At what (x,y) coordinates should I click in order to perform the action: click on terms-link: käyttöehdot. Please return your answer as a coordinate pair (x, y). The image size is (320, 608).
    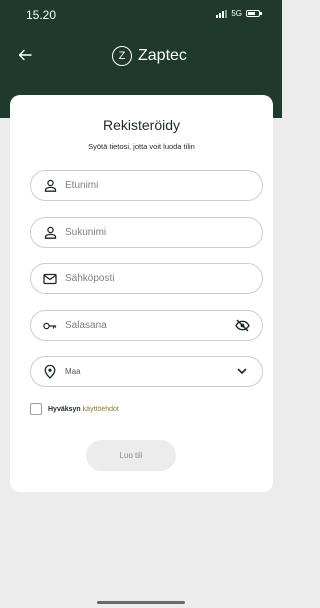
    Looking at the image, I should click on (101, 409).